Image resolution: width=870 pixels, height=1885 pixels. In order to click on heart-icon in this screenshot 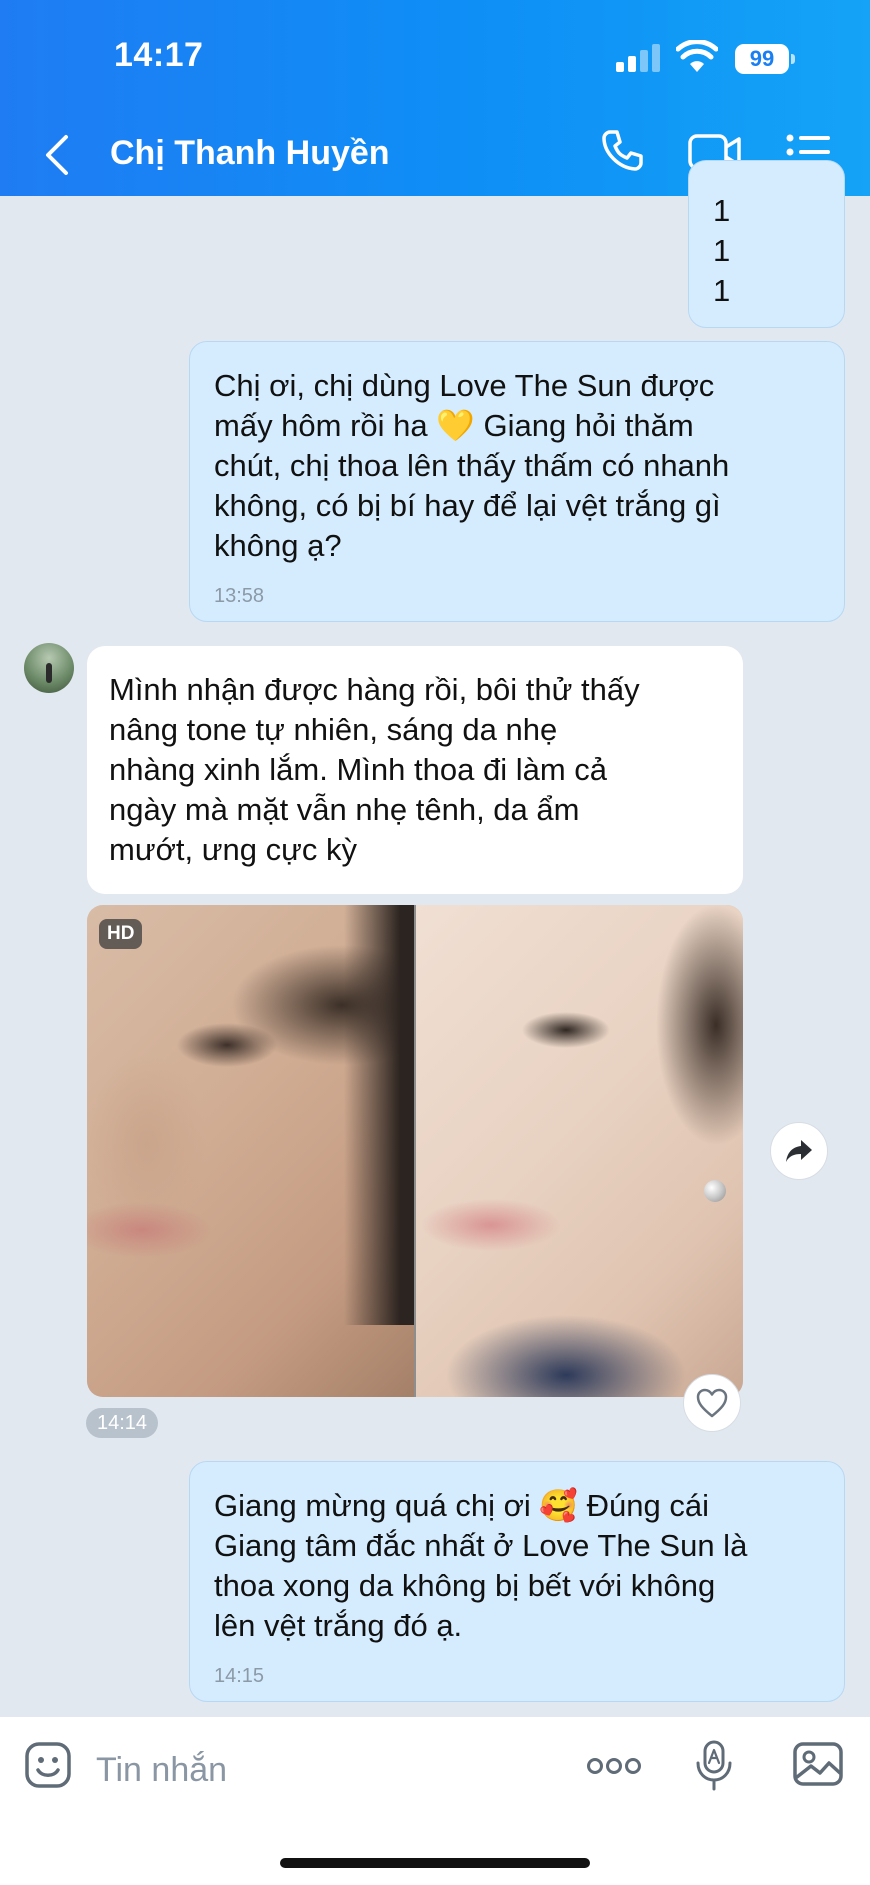, I will do `click(712, 1403)`.